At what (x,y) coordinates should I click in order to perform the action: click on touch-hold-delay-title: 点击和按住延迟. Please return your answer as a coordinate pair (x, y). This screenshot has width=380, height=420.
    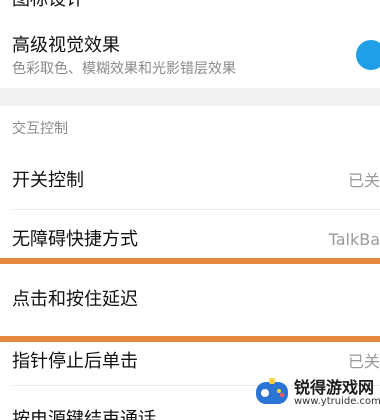
    Looking at the image, I should click on (75, 299).